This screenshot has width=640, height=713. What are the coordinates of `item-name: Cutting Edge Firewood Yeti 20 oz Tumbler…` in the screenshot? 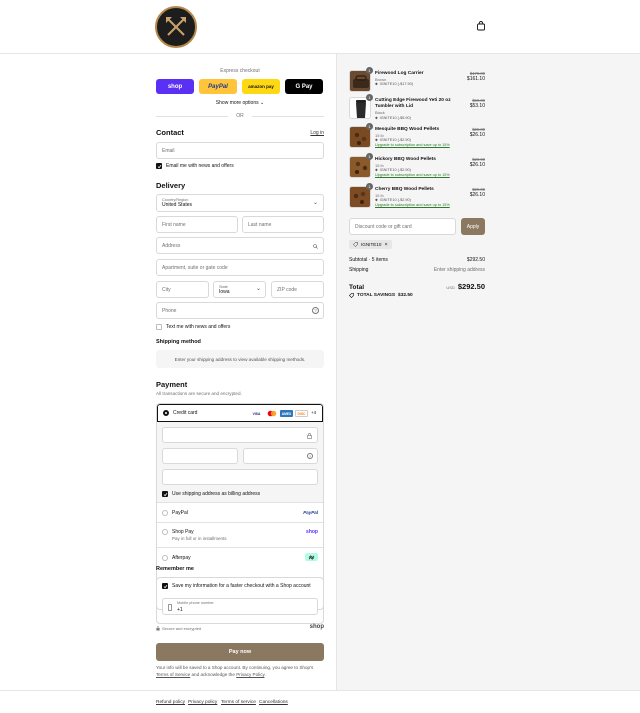 It's located at (413, 104).